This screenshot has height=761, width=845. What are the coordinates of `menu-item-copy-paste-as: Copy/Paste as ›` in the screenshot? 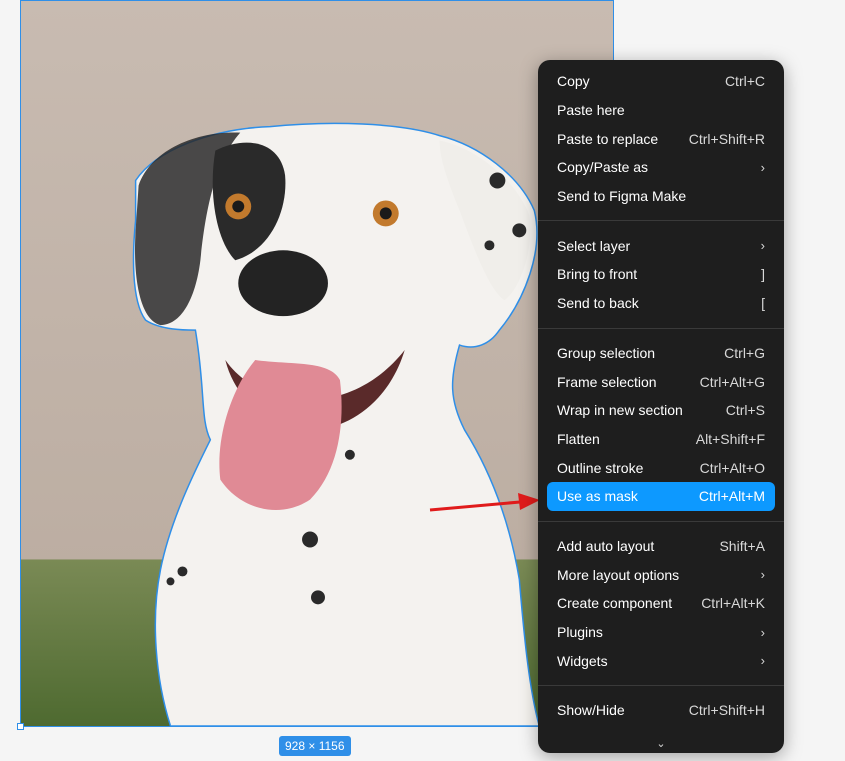 It's located at (661, 167).